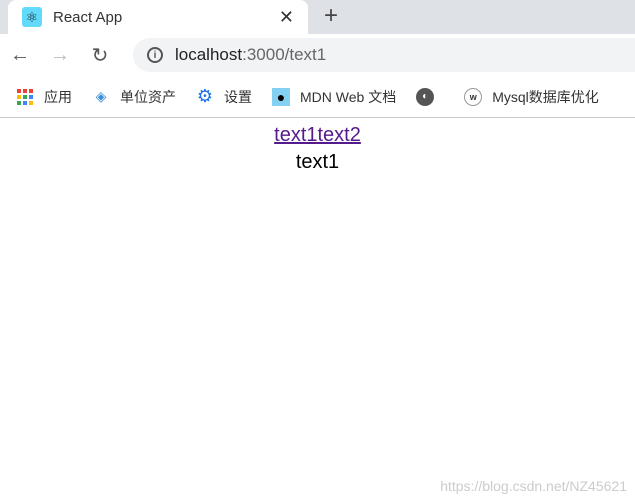 The height and width of the screenshot is (504, 635). Describe the element at coordinates (100, 55) in the screenshot. I see `reload-button: ↻` at that location.